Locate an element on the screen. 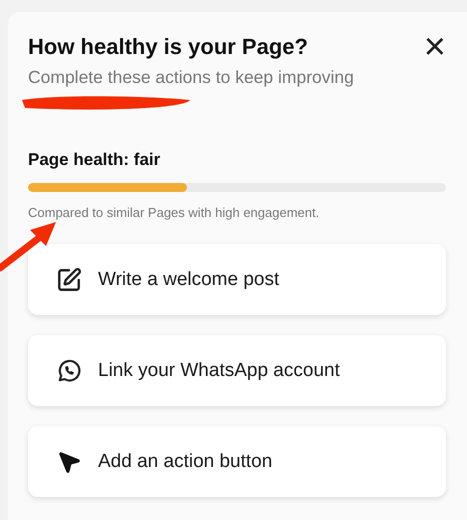 Image resolution: width=467 pixels, height=520 pixels. action-button: Link your WhatsApp account is located at coordinates (237, 370).